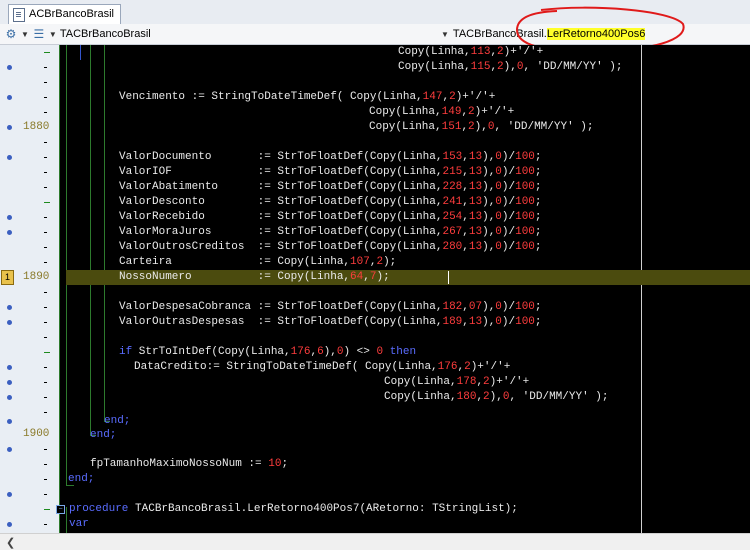  I want to click on text-cursor, so click(448, 277).